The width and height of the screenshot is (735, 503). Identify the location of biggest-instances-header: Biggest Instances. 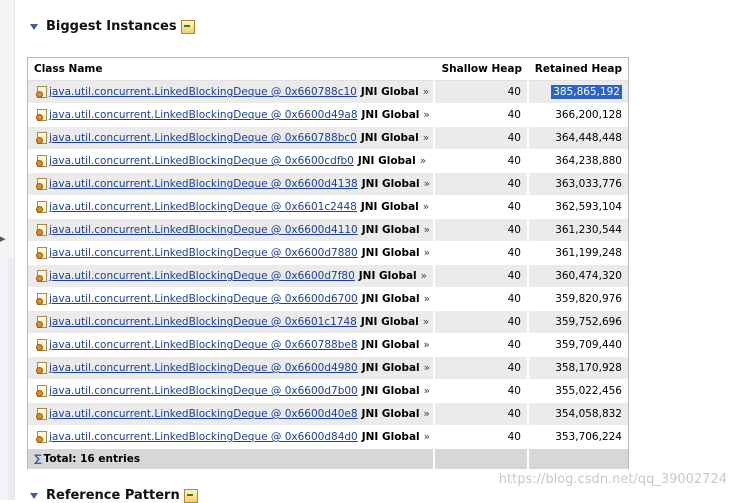
(112, 26).